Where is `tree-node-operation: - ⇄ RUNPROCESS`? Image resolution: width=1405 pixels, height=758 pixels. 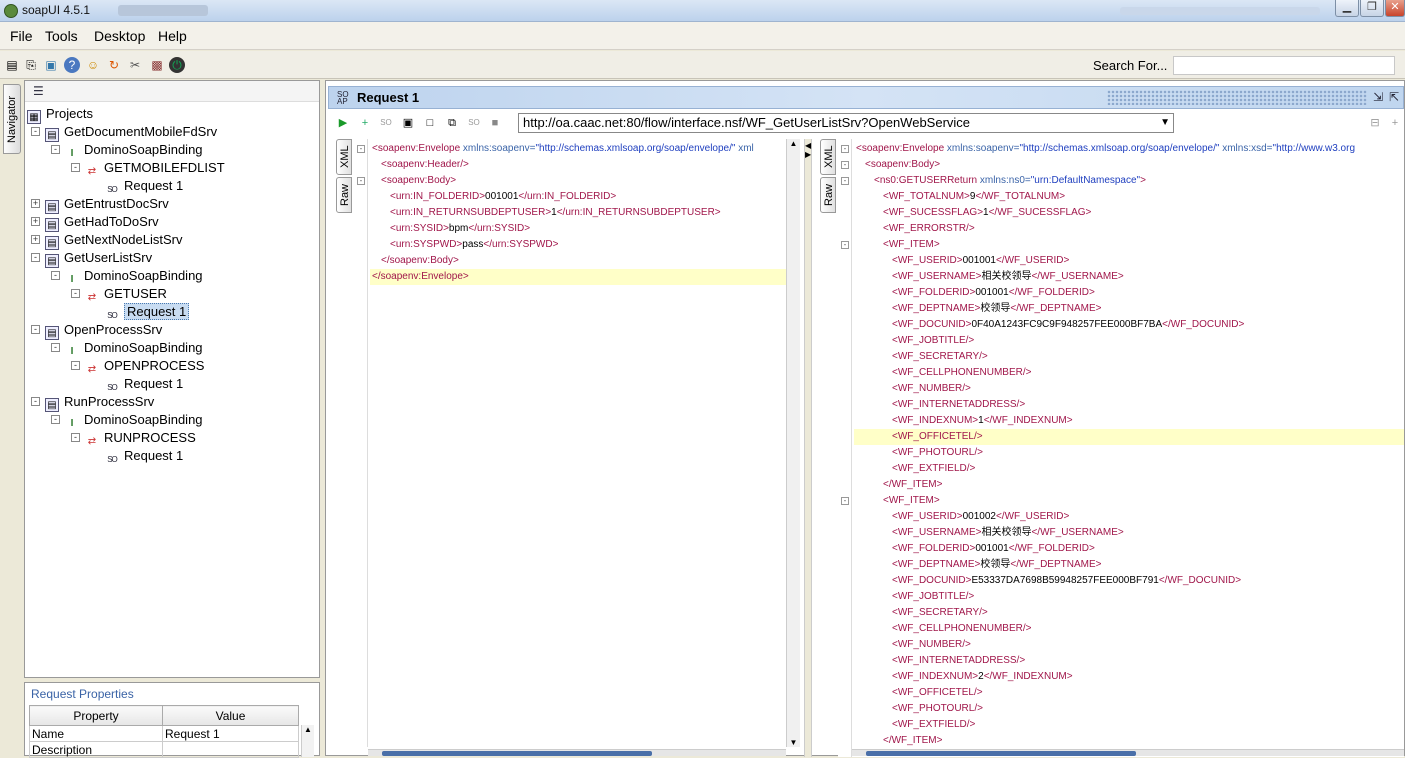
tree-node-operation: - ⇄ RUNPROCESS is located at coordinates (133, 438).